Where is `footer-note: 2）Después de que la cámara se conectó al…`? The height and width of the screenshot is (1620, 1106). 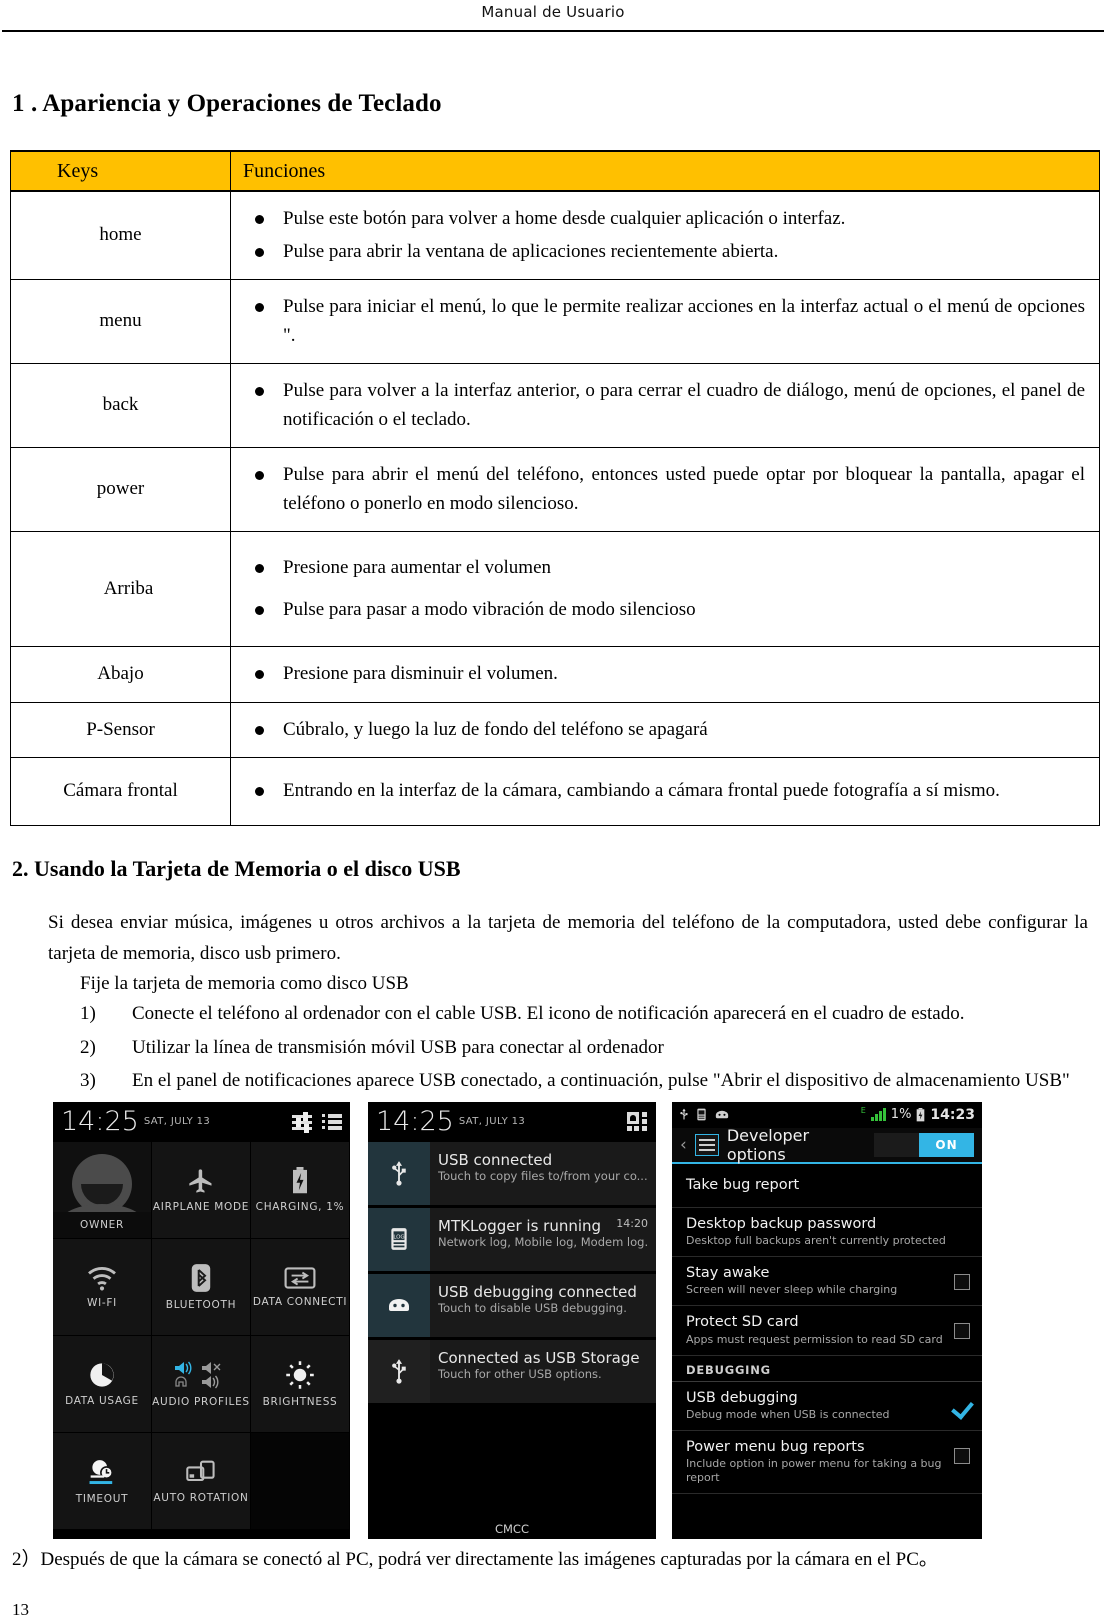
footer-note: 2）Después de que la cámara se conectó al… is located at coordinates (475, 1559).